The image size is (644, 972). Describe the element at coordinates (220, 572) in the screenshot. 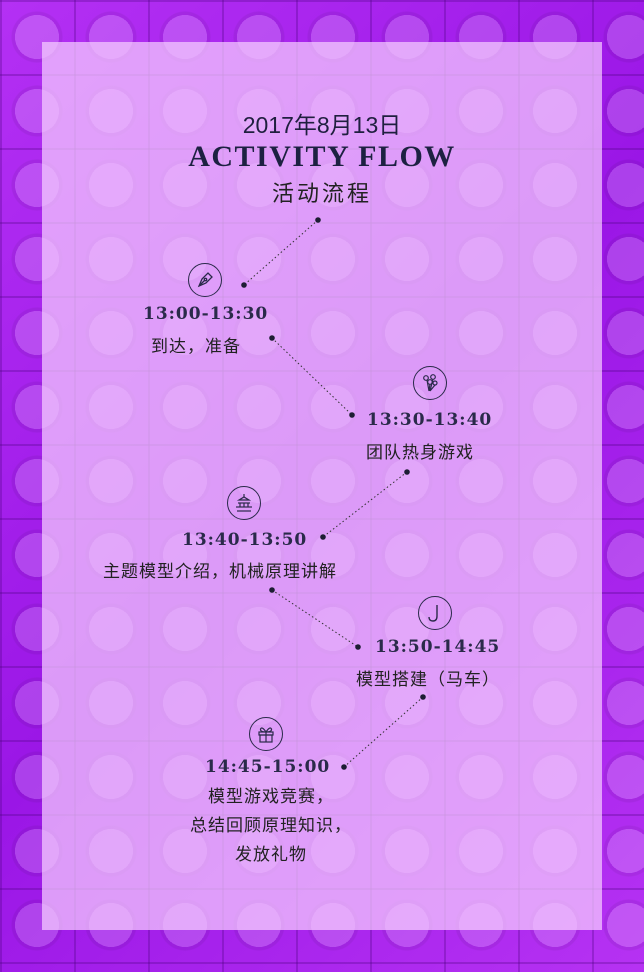

I see `schedule-desc-3: 主题模型介绍，机械原理讲解` at that location.